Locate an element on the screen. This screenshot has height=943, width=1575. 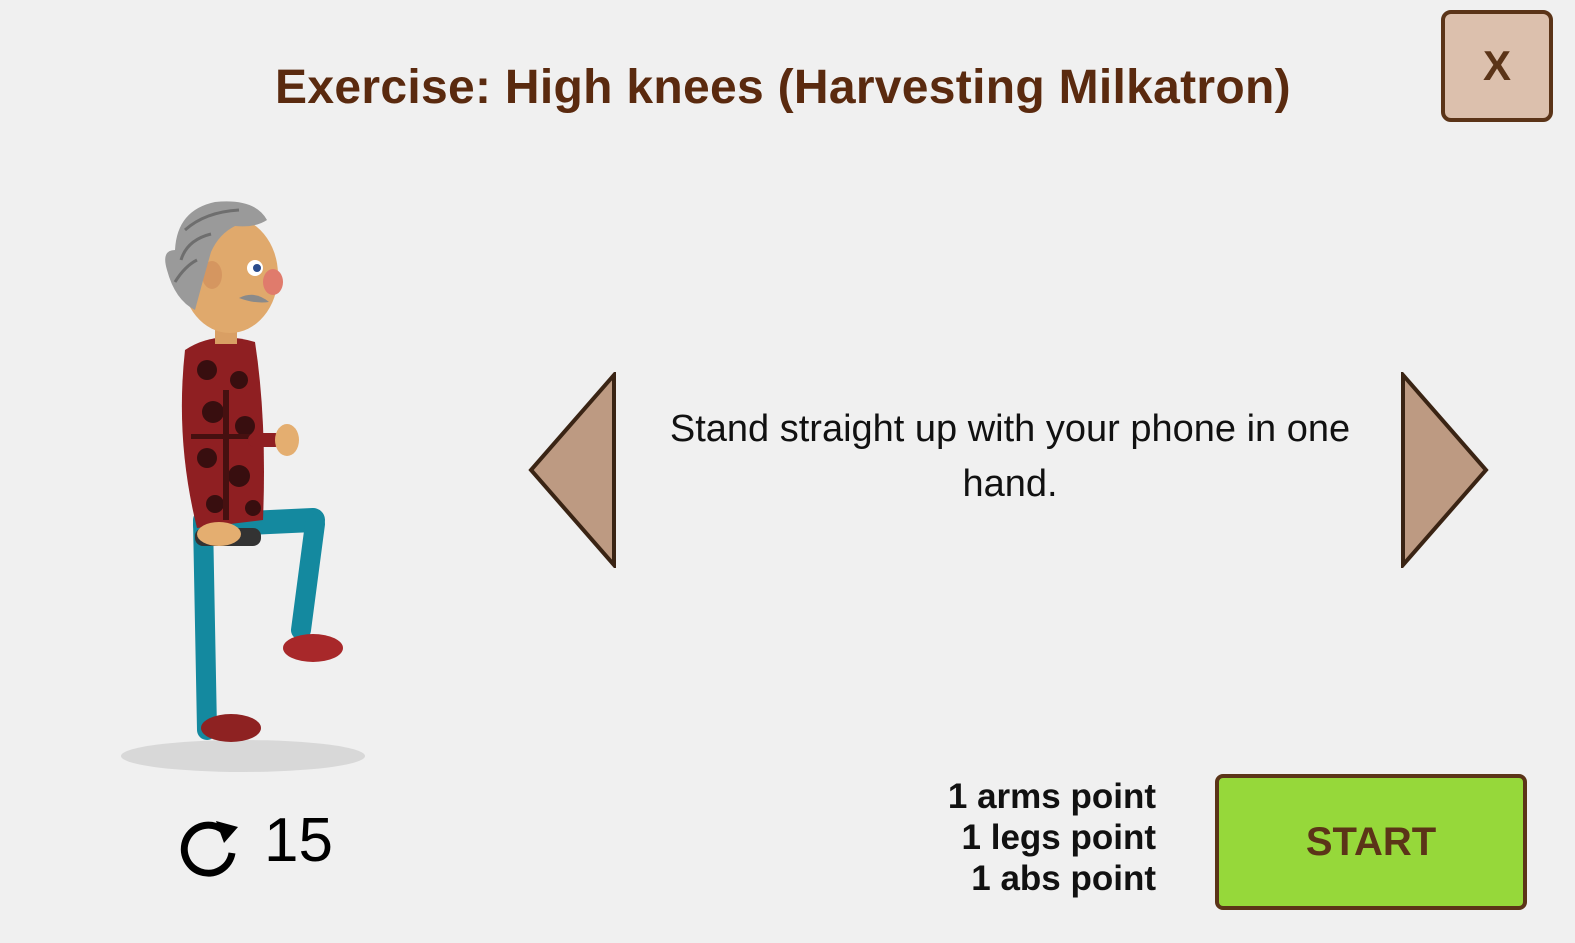
triangle-left-icon is located at coordinates (572, 470).